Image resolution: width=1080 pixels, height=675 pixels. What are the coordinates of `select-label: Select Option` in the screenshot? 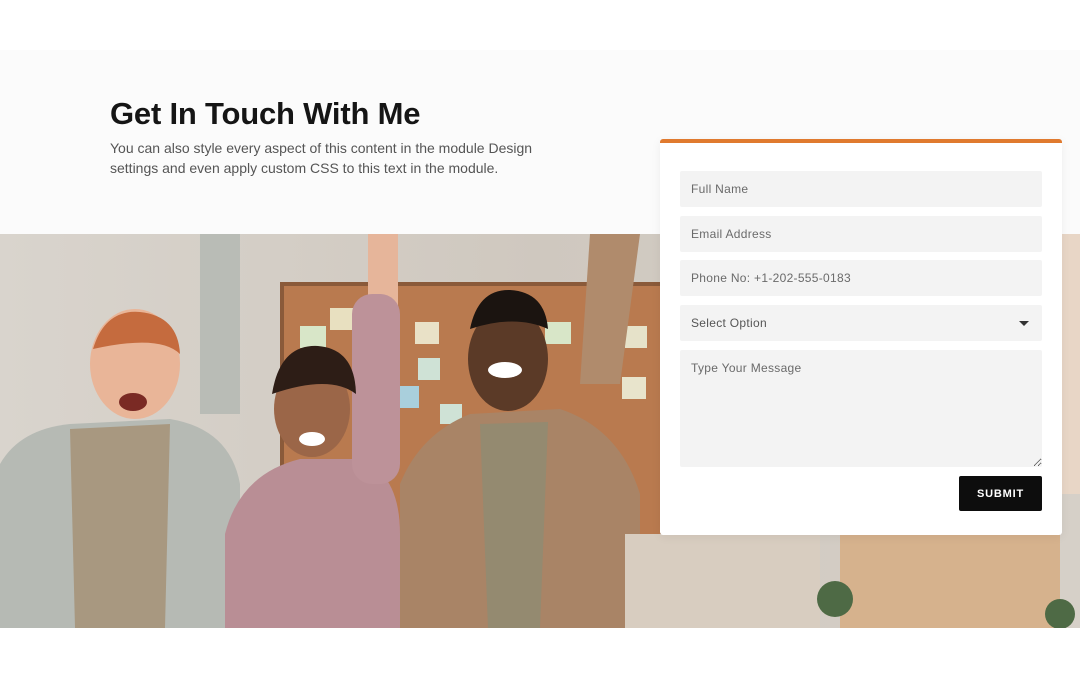 It's located at (729, 323).